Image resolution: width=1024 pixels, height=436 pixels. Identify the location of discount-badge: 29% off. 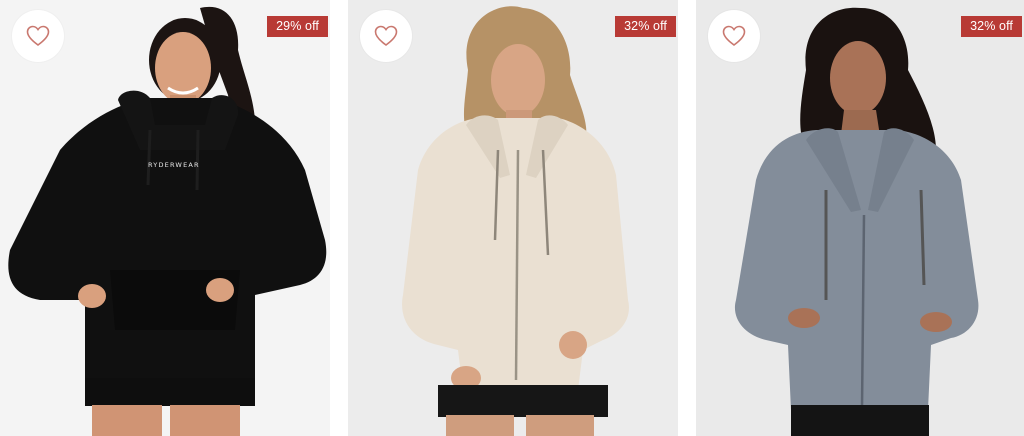
(297, 26).